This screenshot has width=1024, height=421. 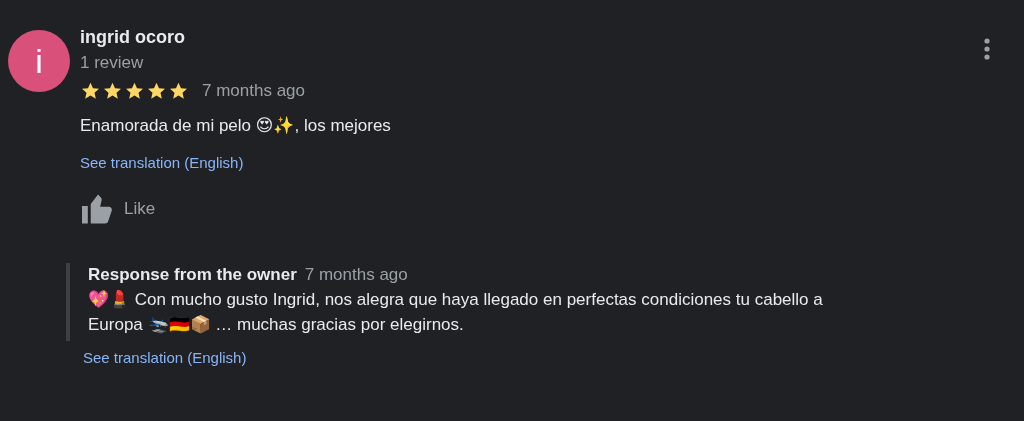 I want to click on response-text: 💖💄 Con mucho gusto Ingrid, nos alegra que haya llegado en perfectas condiciones tu cabello a Europa 🛬🇩🇪📦 … muchas gracias por elegirnos., so click(x=456, y=312).